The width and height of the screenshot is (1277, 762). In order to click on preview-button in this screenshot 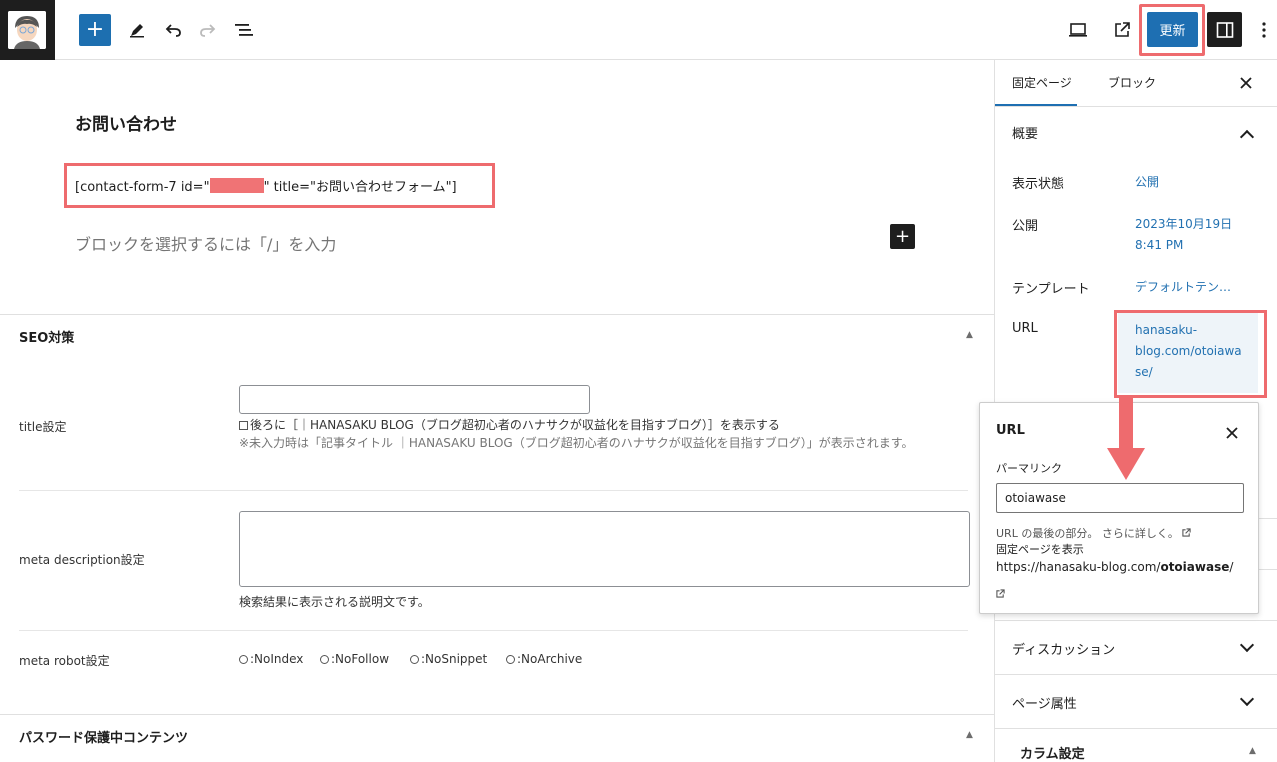, I will do `click(1078, 30)`.